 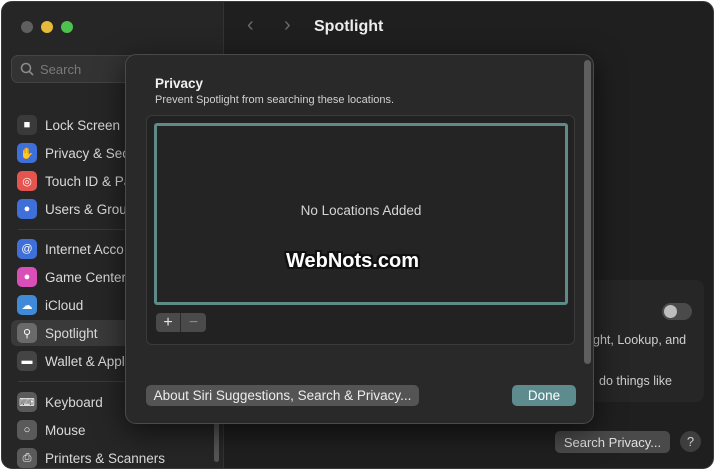 I want to click on watermark-logo: WebNots.com, so click(x=352, y=261).